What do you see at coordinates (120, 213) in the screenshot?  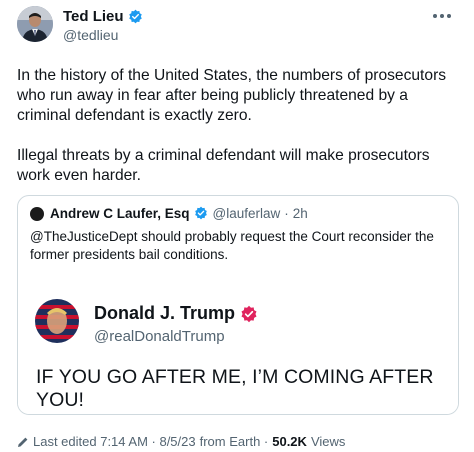 I see `quote-author-name: Andrew C Laufer, Esq` at bounding box center [120, 213].